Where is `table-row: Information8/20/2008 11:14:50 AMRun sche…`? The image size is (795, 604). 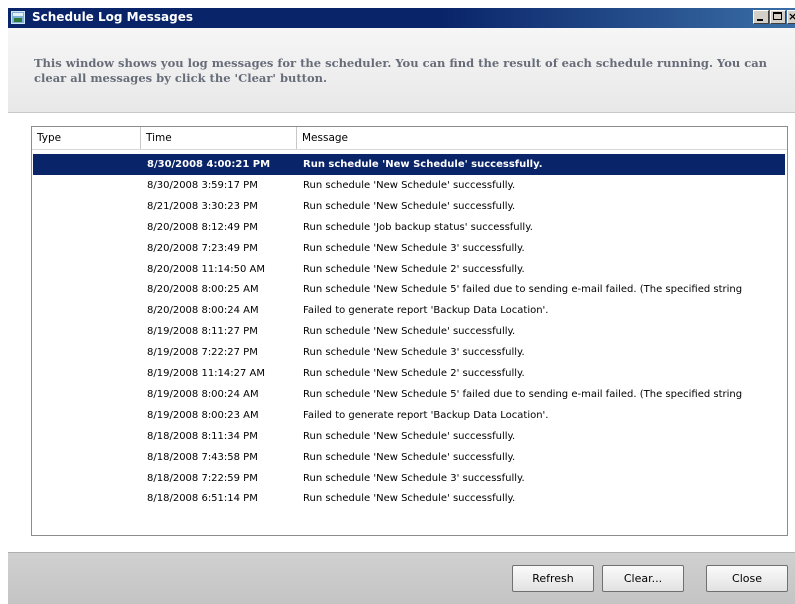 table-row: Information8/20/2008 11:14:50 AMRun sche… is located at coordinates (409, 269).